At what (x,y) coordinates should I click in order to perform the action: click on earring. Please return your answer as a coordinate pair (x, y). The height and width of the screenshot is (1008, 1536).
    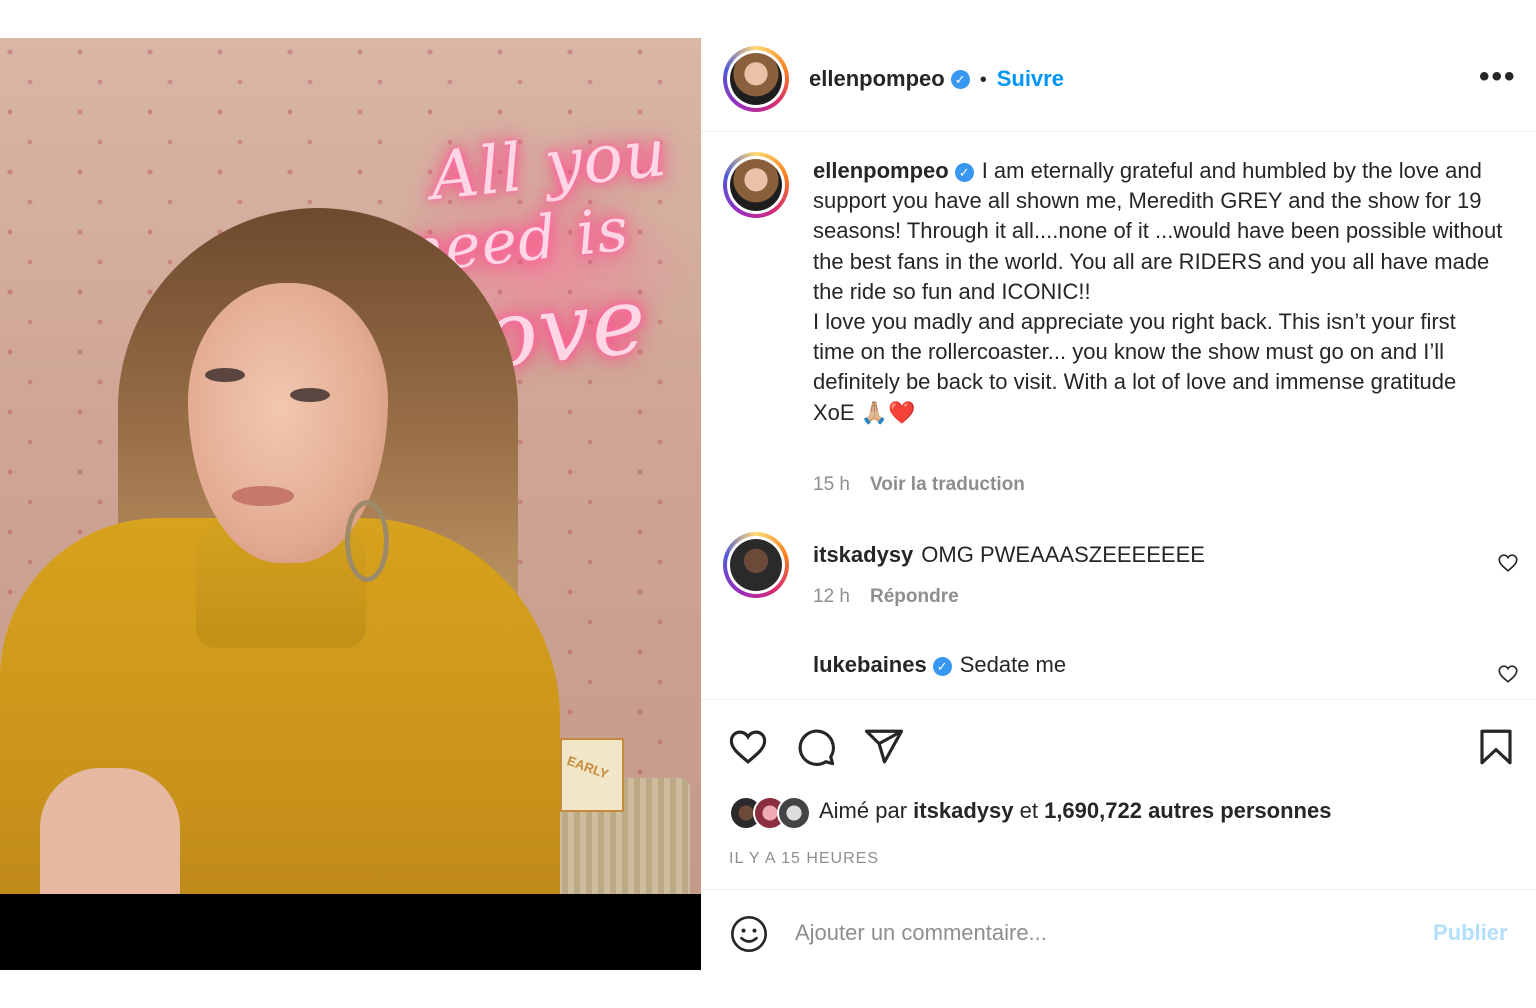
    Looking at the image, I should click on (367, 541).